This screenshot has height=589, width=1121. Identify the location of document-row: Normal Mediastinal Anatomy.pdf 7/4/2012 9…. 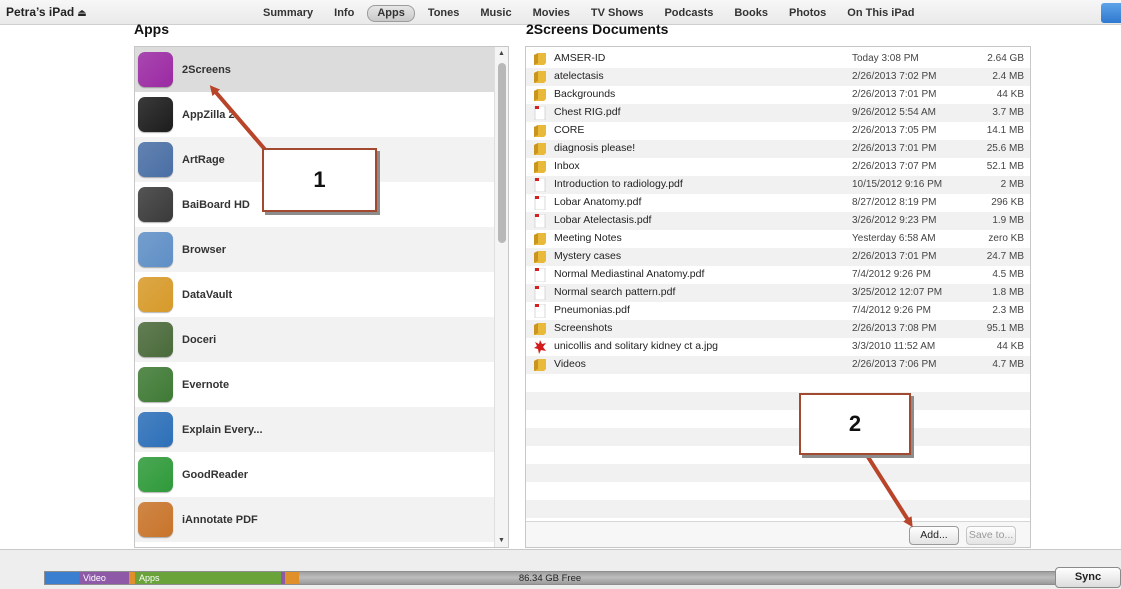
(778, 275).